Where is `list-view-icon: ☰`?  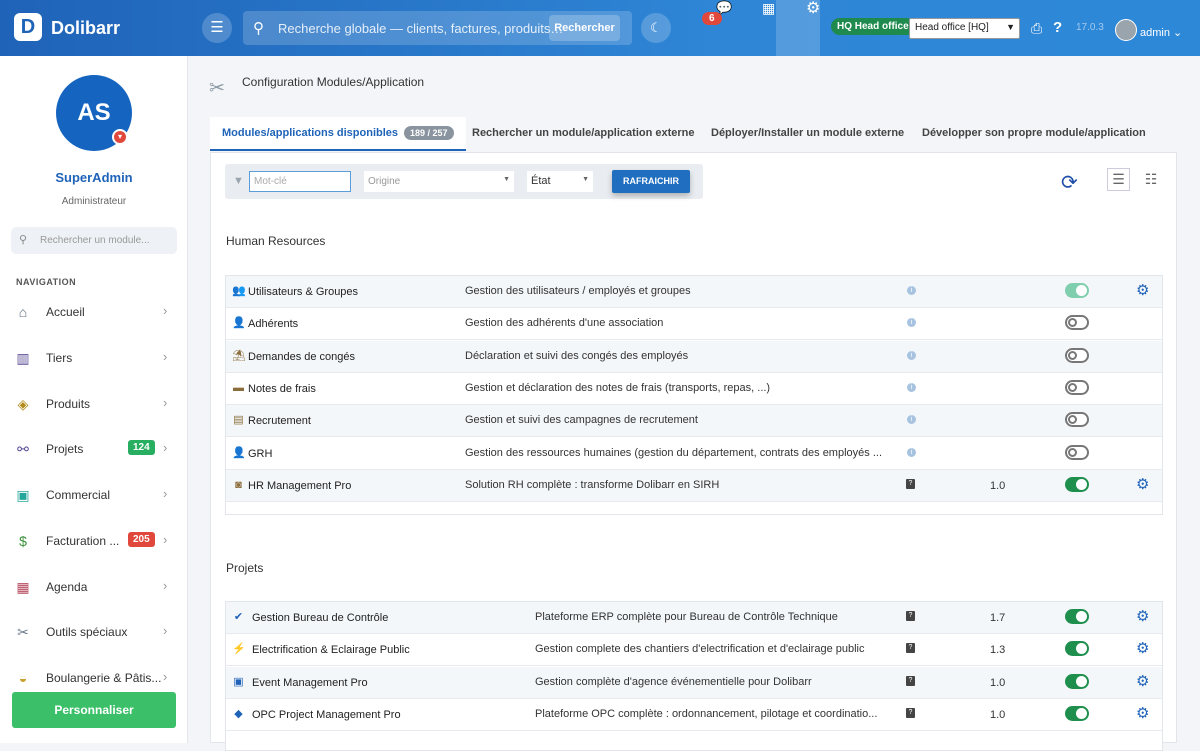 list-view-icon: ☰ is located at coordinates (1118, 179).